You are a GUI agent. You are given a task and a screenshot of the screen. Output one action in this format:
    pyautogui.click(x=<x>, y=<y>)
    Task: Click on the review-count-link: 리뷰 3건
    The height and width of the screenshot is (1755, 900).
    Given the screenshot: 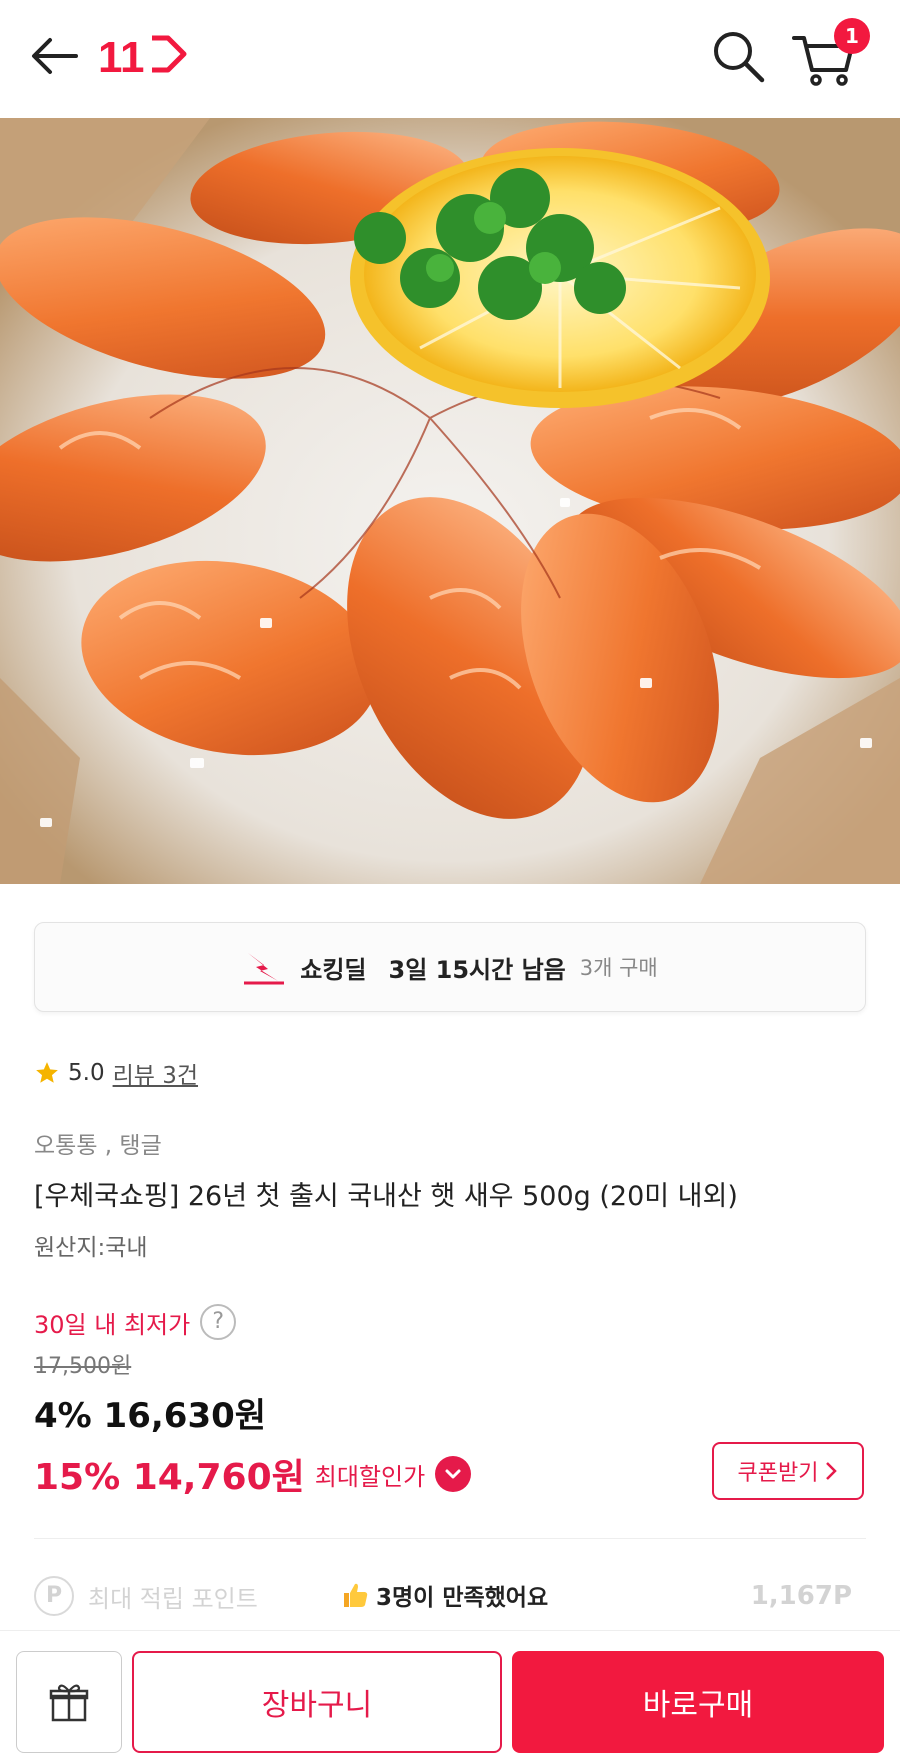 What is the action you would take?
    pyautogui.click(x=155, y=1073)
    